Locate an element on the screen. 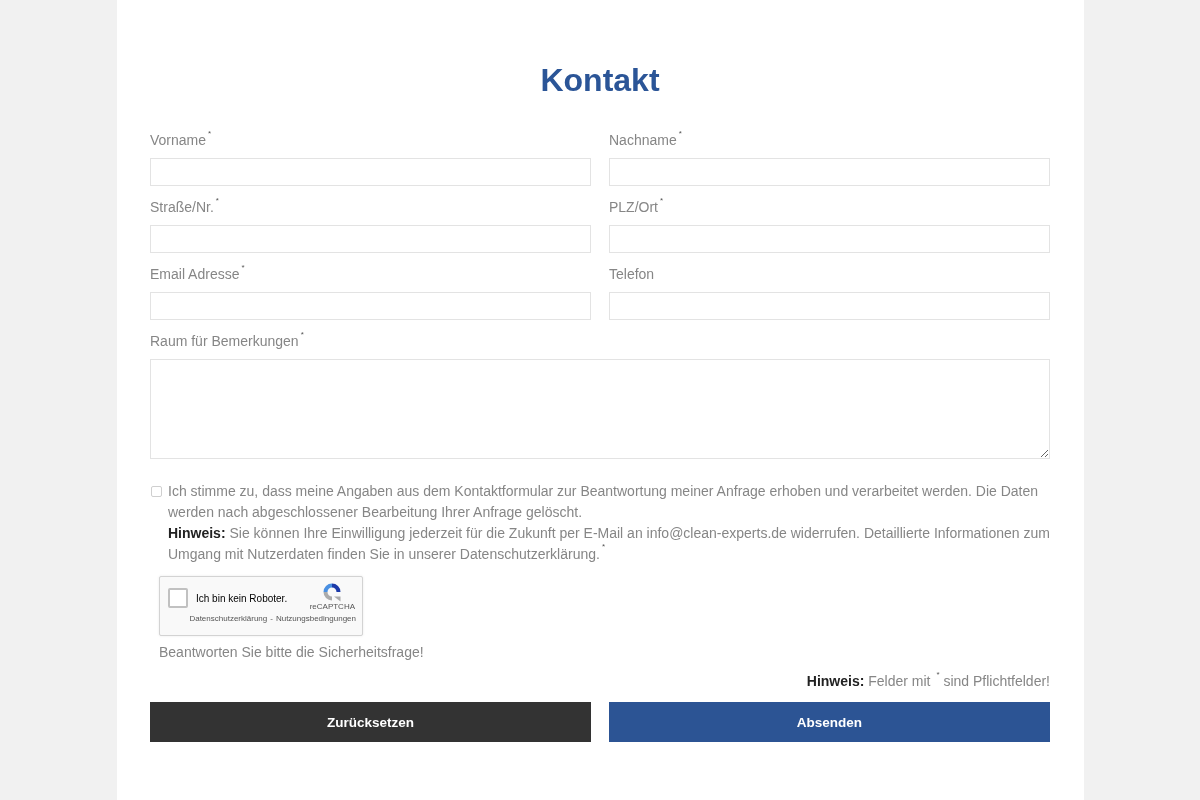 The image size is (1200, 800). captcha-checkbox is located at coordinates (178, 598).